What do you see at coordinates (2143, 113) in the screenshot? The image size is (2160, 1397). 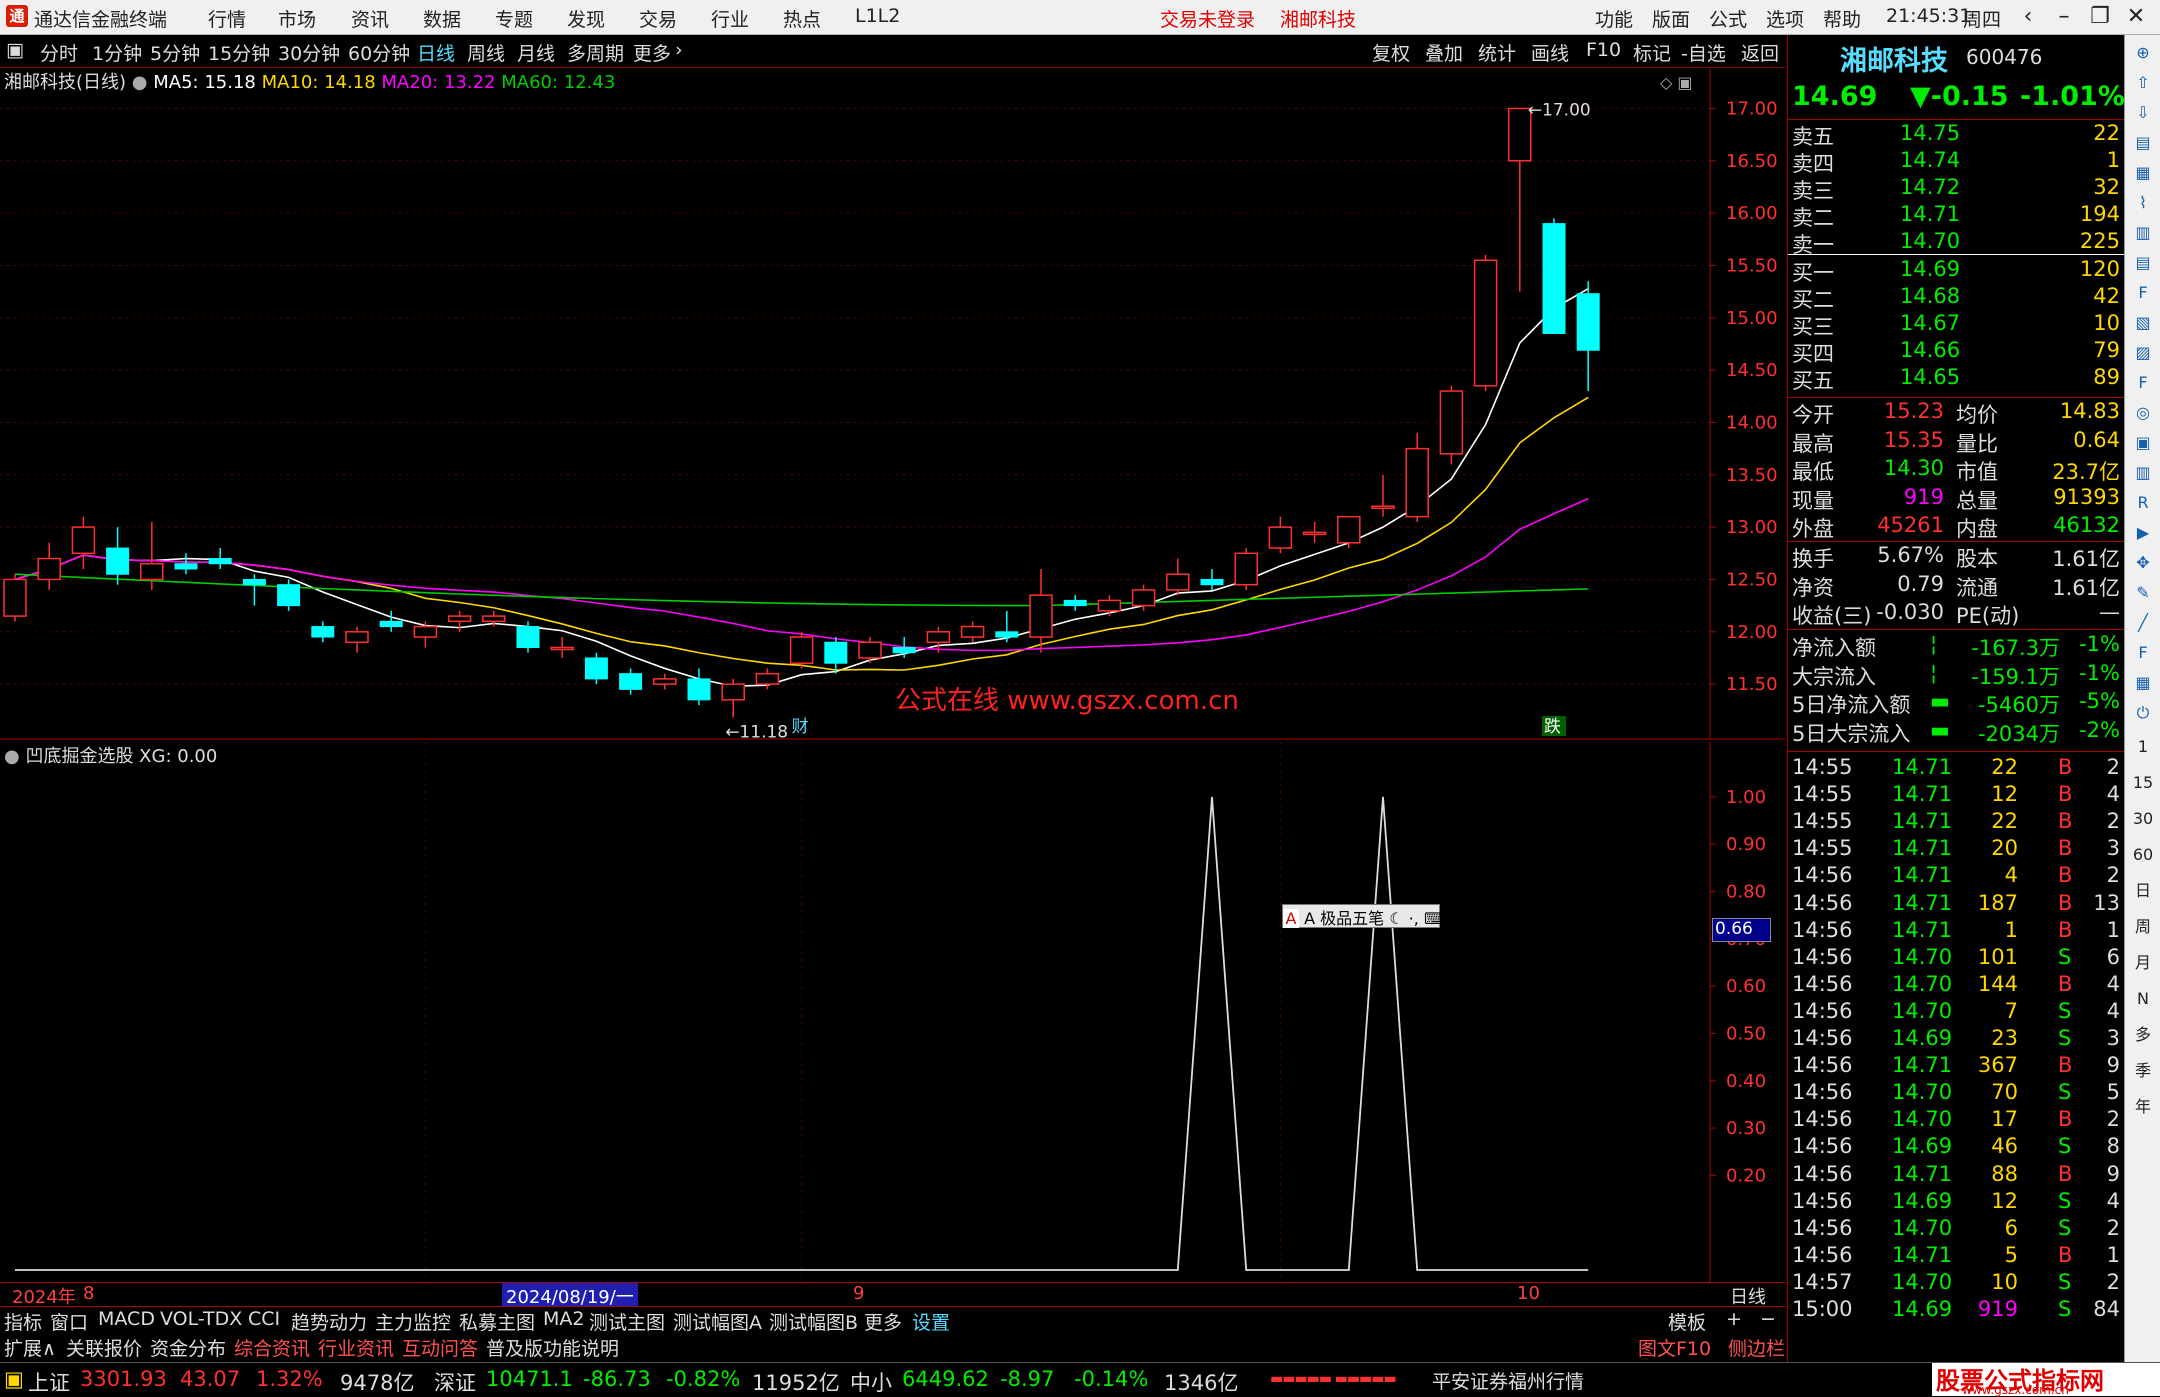 I see `arrow-down-icon: ⇩` at bounding box center [2143, 113].